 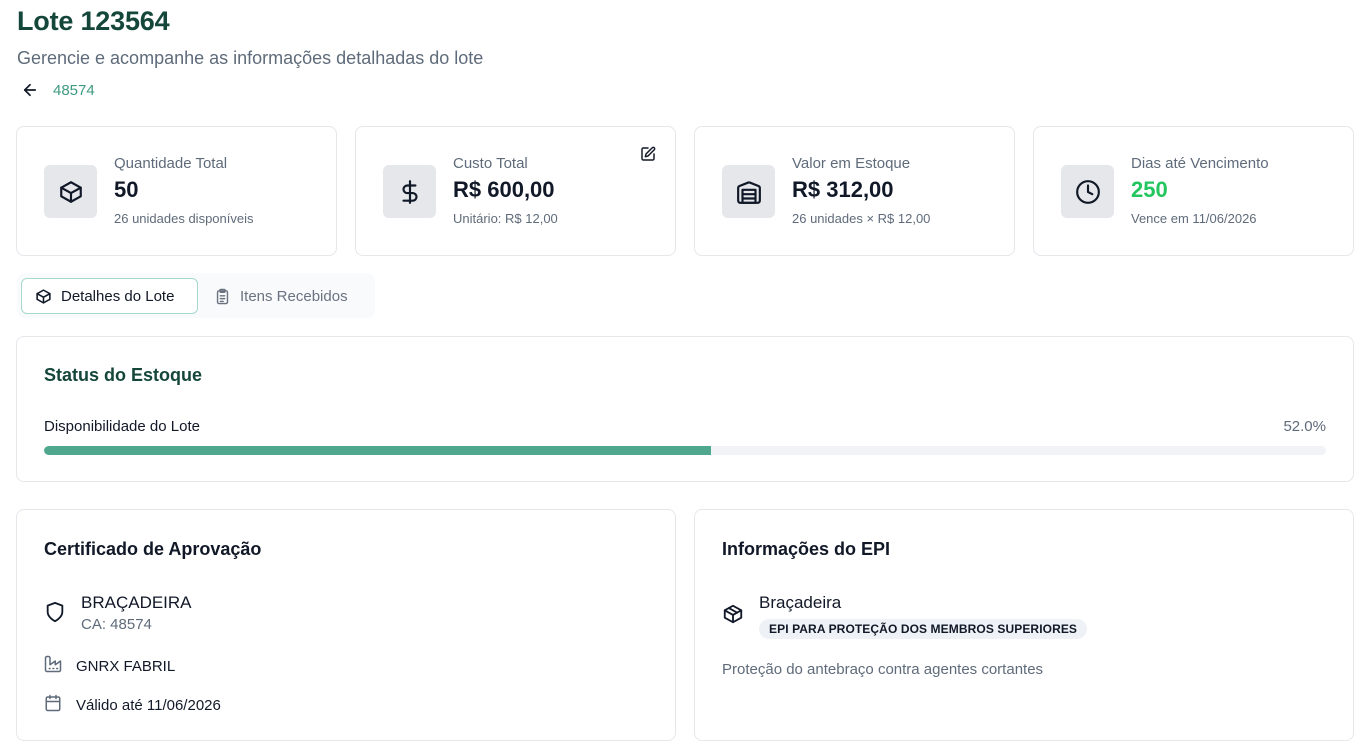 I want to click on tab-list: Detalhes do Lote Itens Recebidos, so click(x=196, y=295).